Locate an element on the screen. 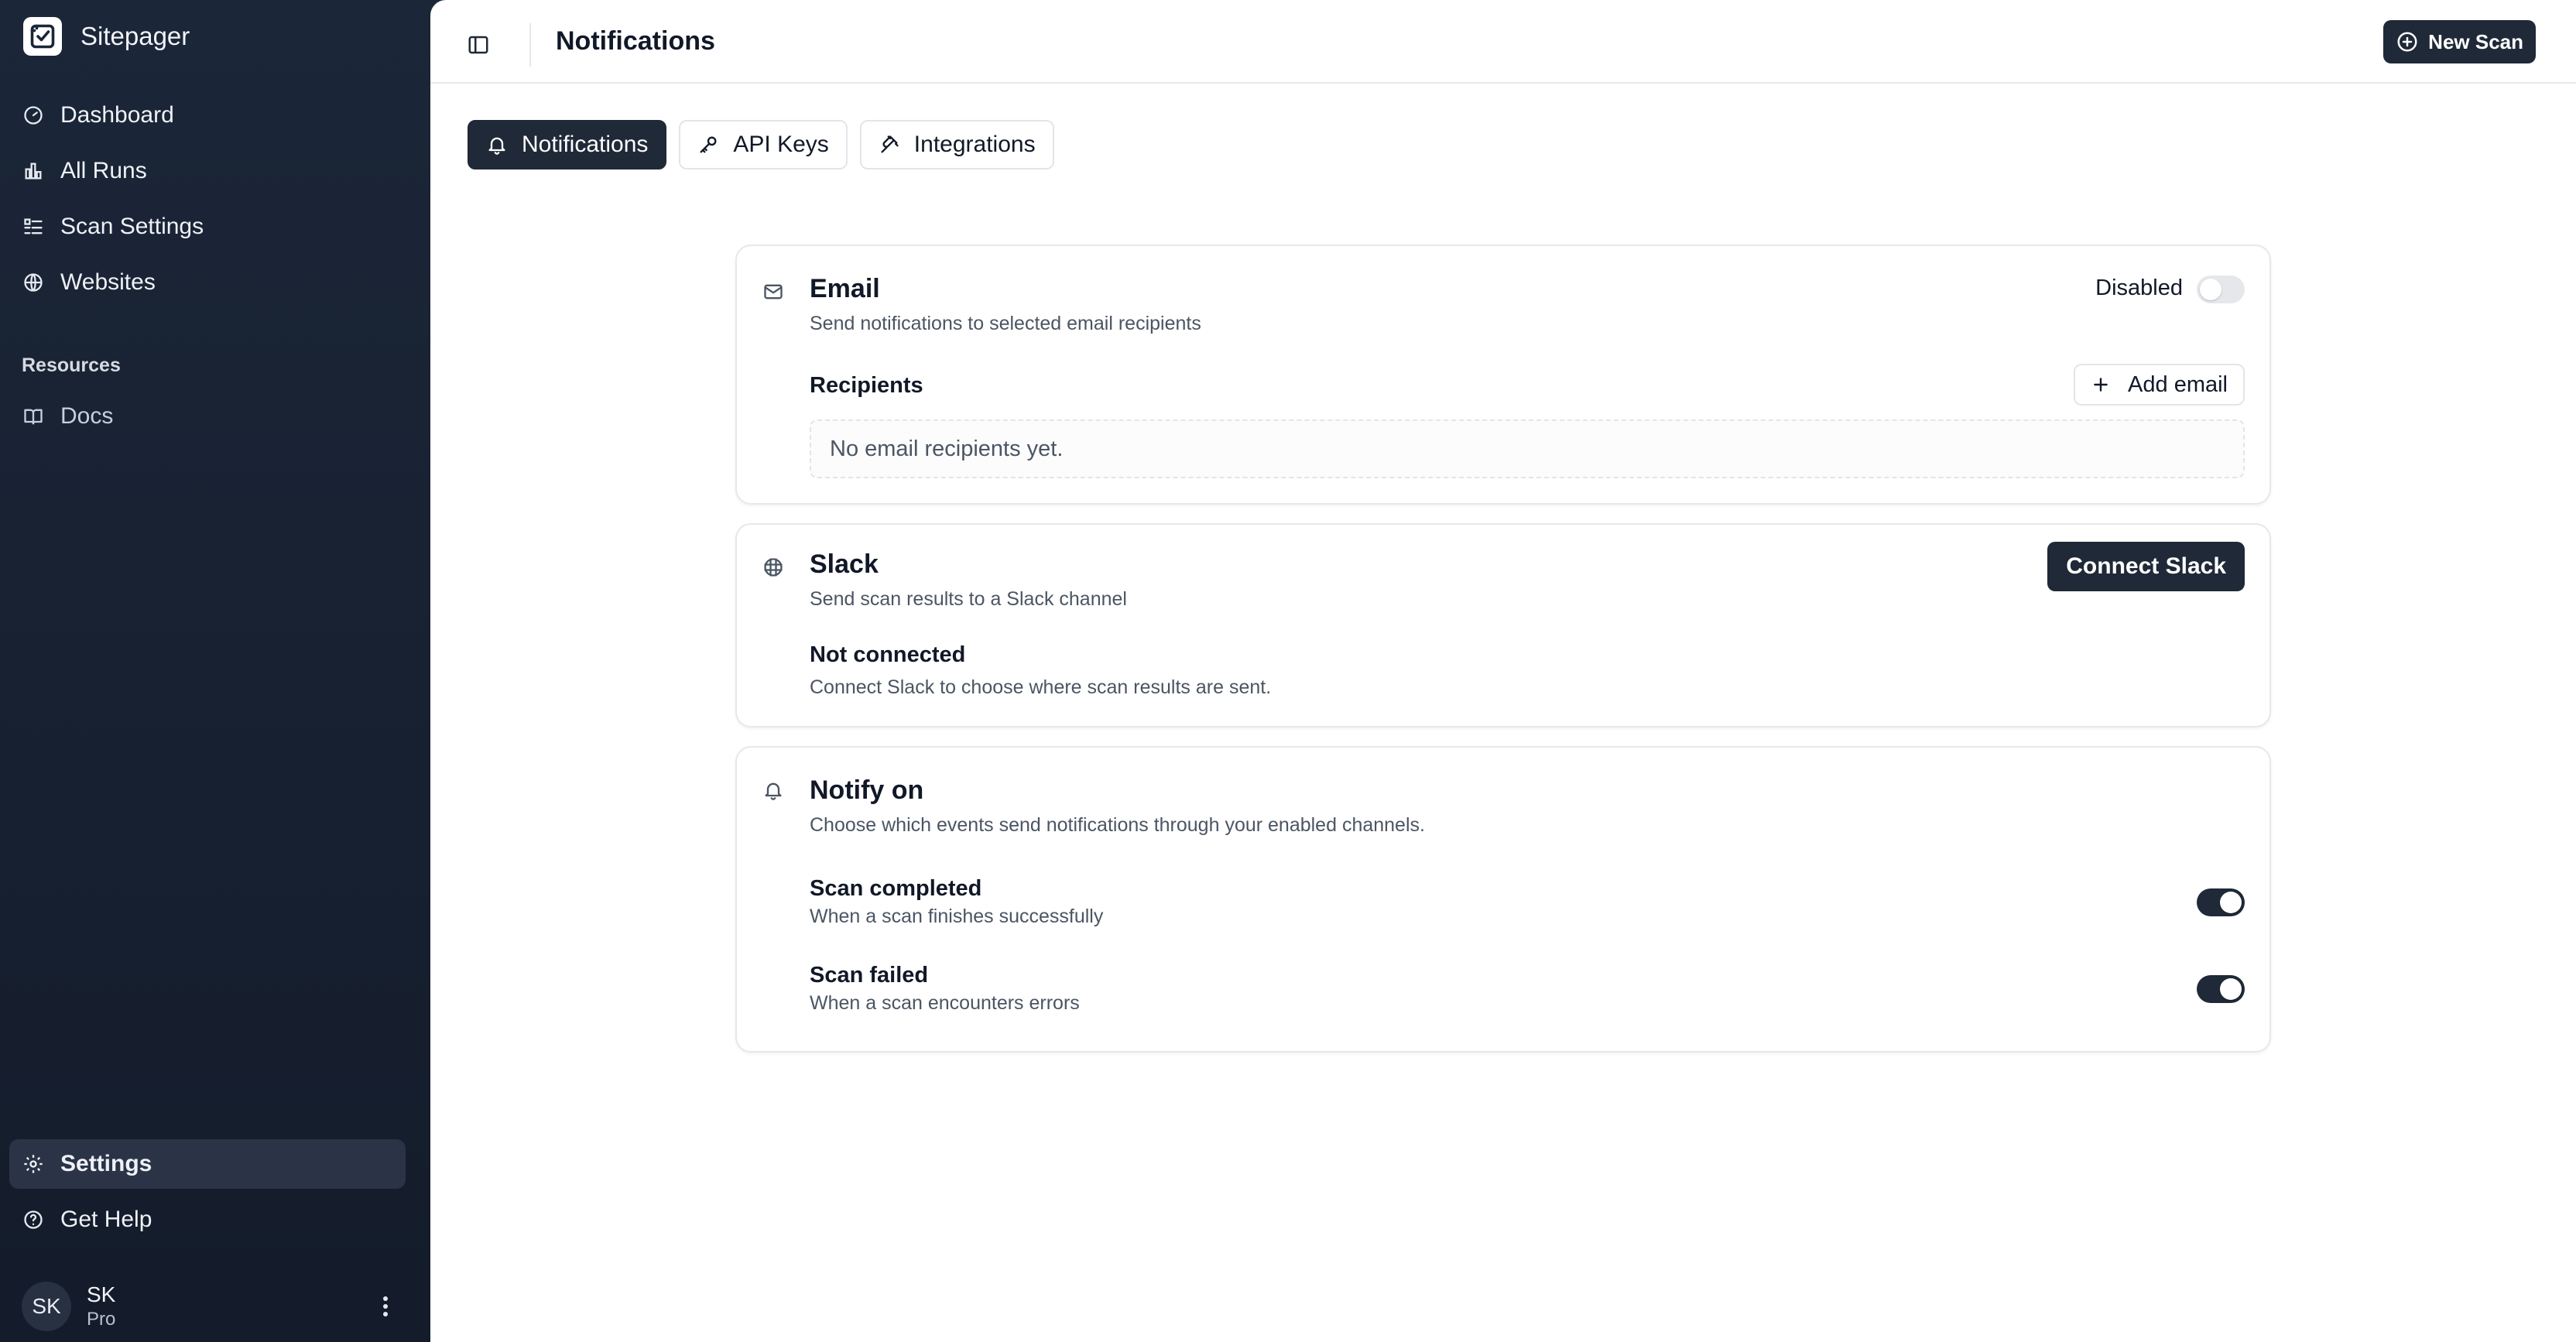  sidebar-item-settings: Settings is located at coordinates (208, 1164).